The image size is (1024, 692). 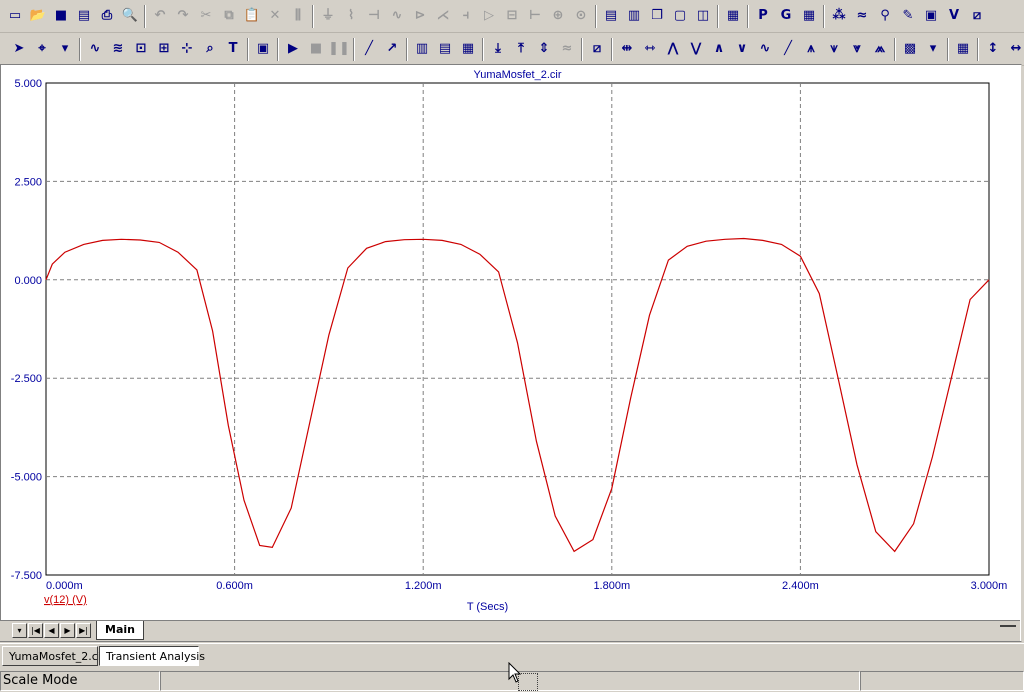 I want to click on save-button: ■, so click(x=61, y=16).